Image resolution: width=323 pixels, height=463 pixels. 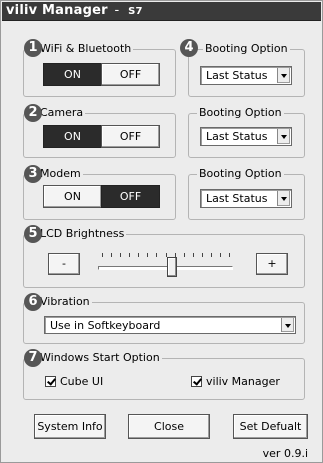 I want to click on camera-booting-label: Booting Option, so click(x=240, y=112).